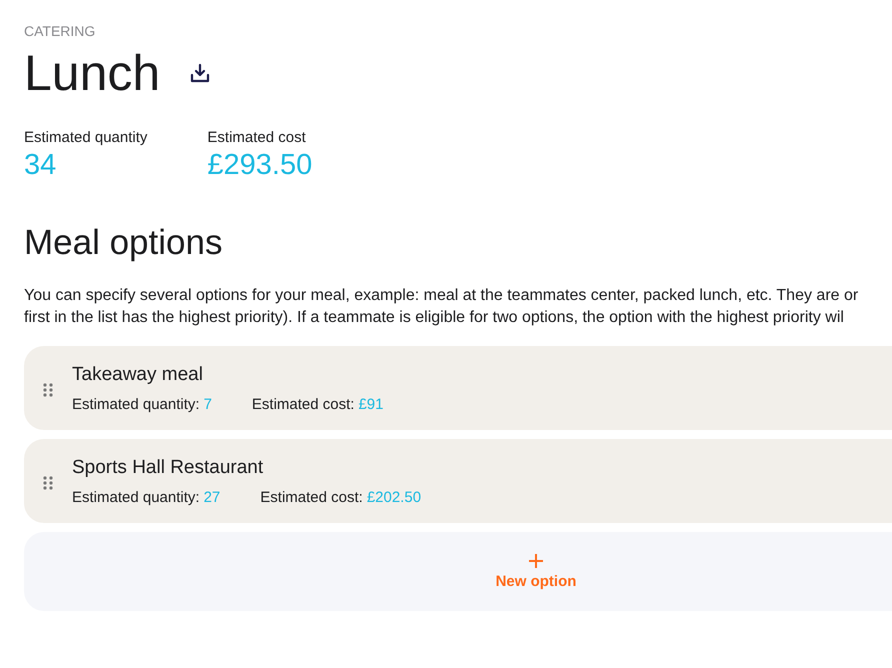 This screenshot has height=668, width=892. I want to click on meal-option-card: Takeaway meal Estimated quantity: 7 Estimated cost: £91, so click(458, 388).